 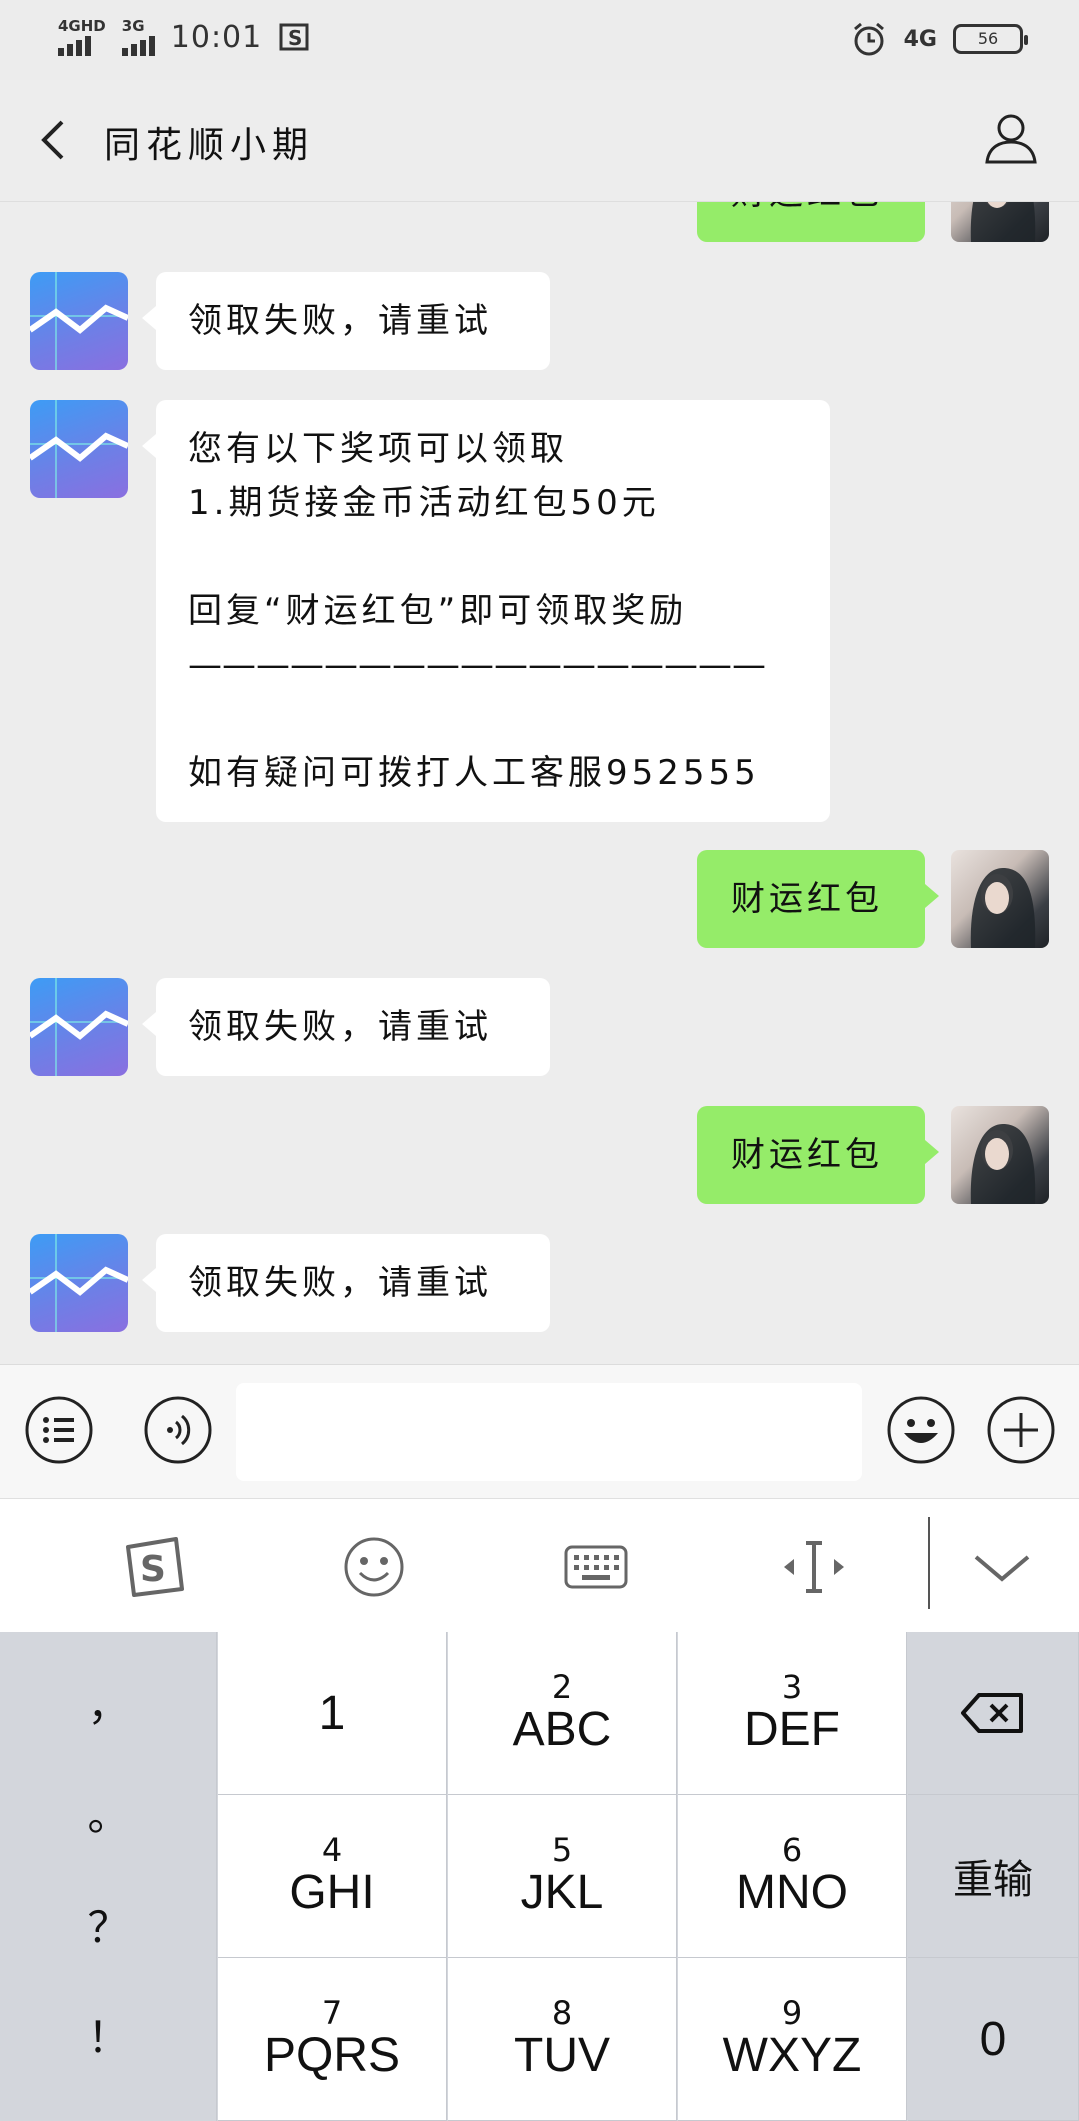 I want to click on punct-exclaim-key: ！, so click(x=108, y=2034).